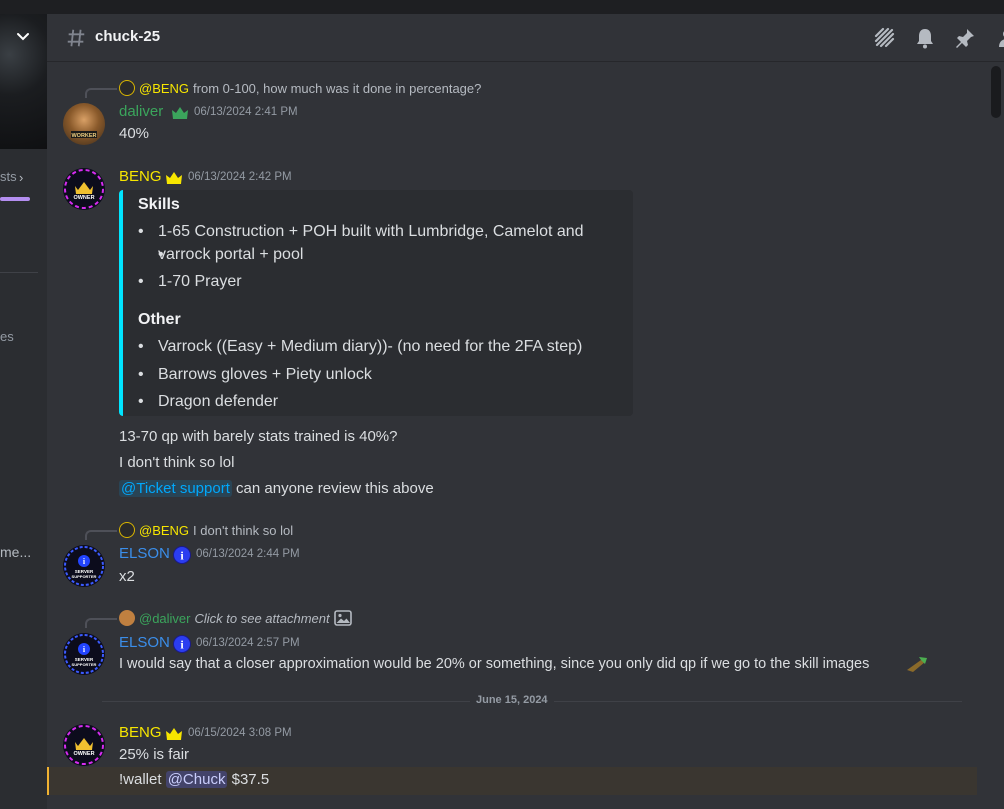  Describe the element at coordinates (128, 36) in the screenshot. I see `channel-name: chuck-25` at that location.